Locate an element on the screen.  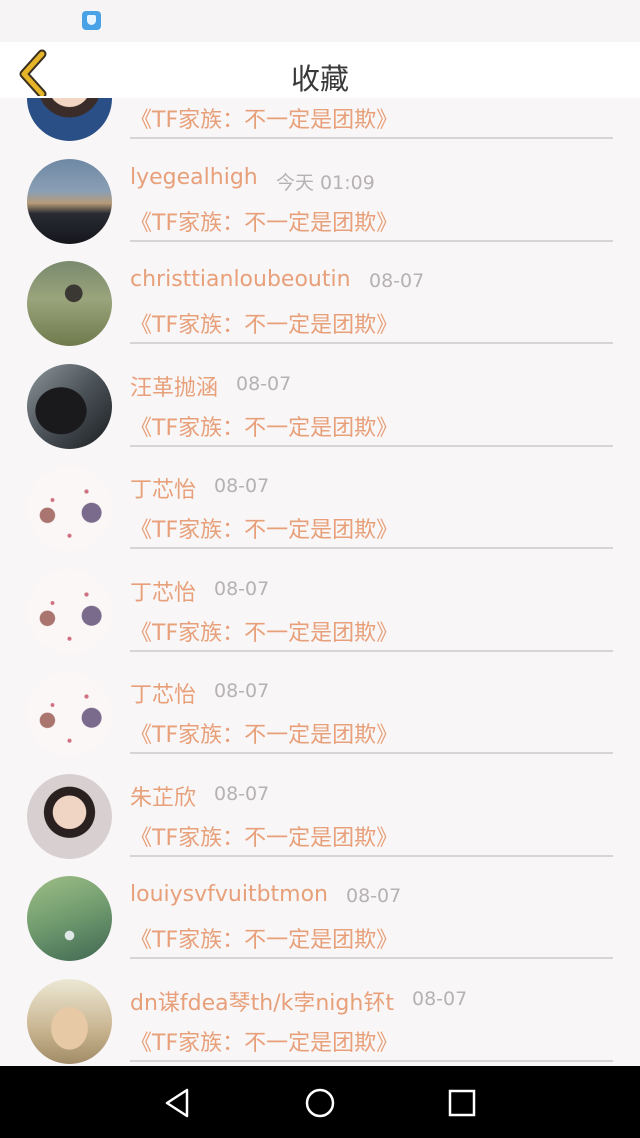
user-name: louiysvfvuitbtmon is located at coordinates (229, 894).